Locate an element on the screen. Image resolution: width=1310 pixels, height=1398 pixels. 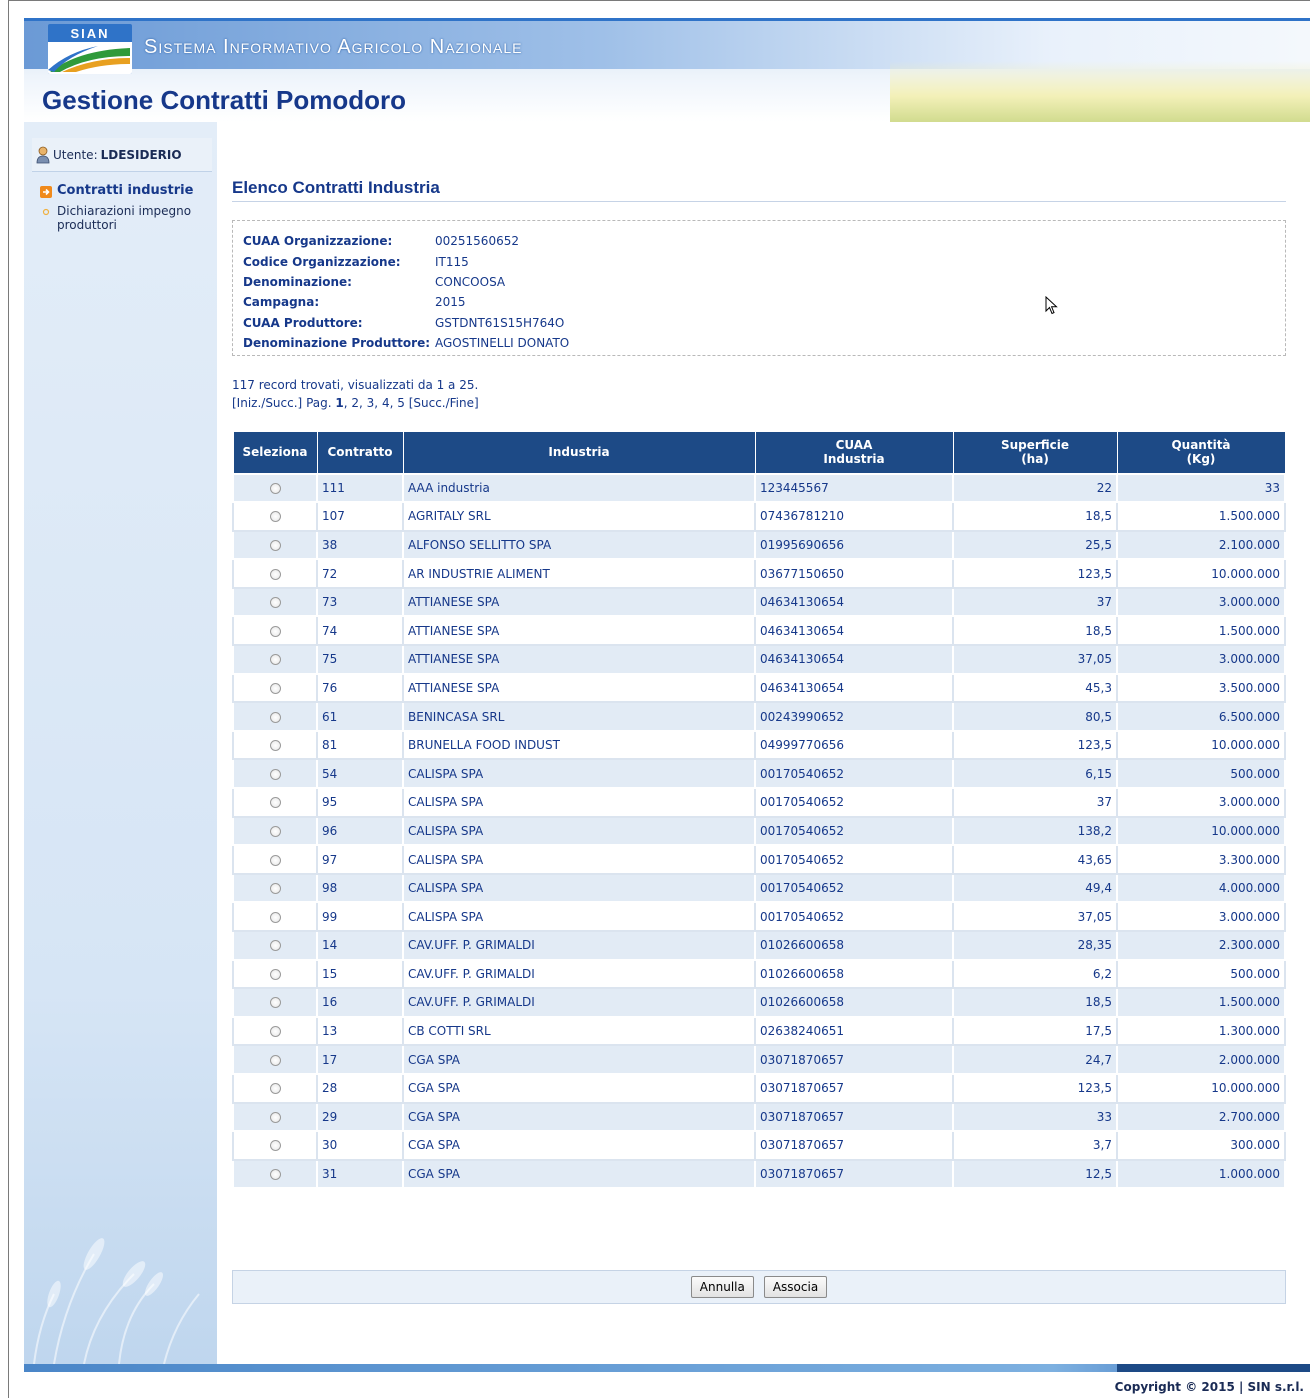
table-row: 107 AGRITALY SRL 07436781210 18,5 1.500.000 is located at coordinates (759, 516).